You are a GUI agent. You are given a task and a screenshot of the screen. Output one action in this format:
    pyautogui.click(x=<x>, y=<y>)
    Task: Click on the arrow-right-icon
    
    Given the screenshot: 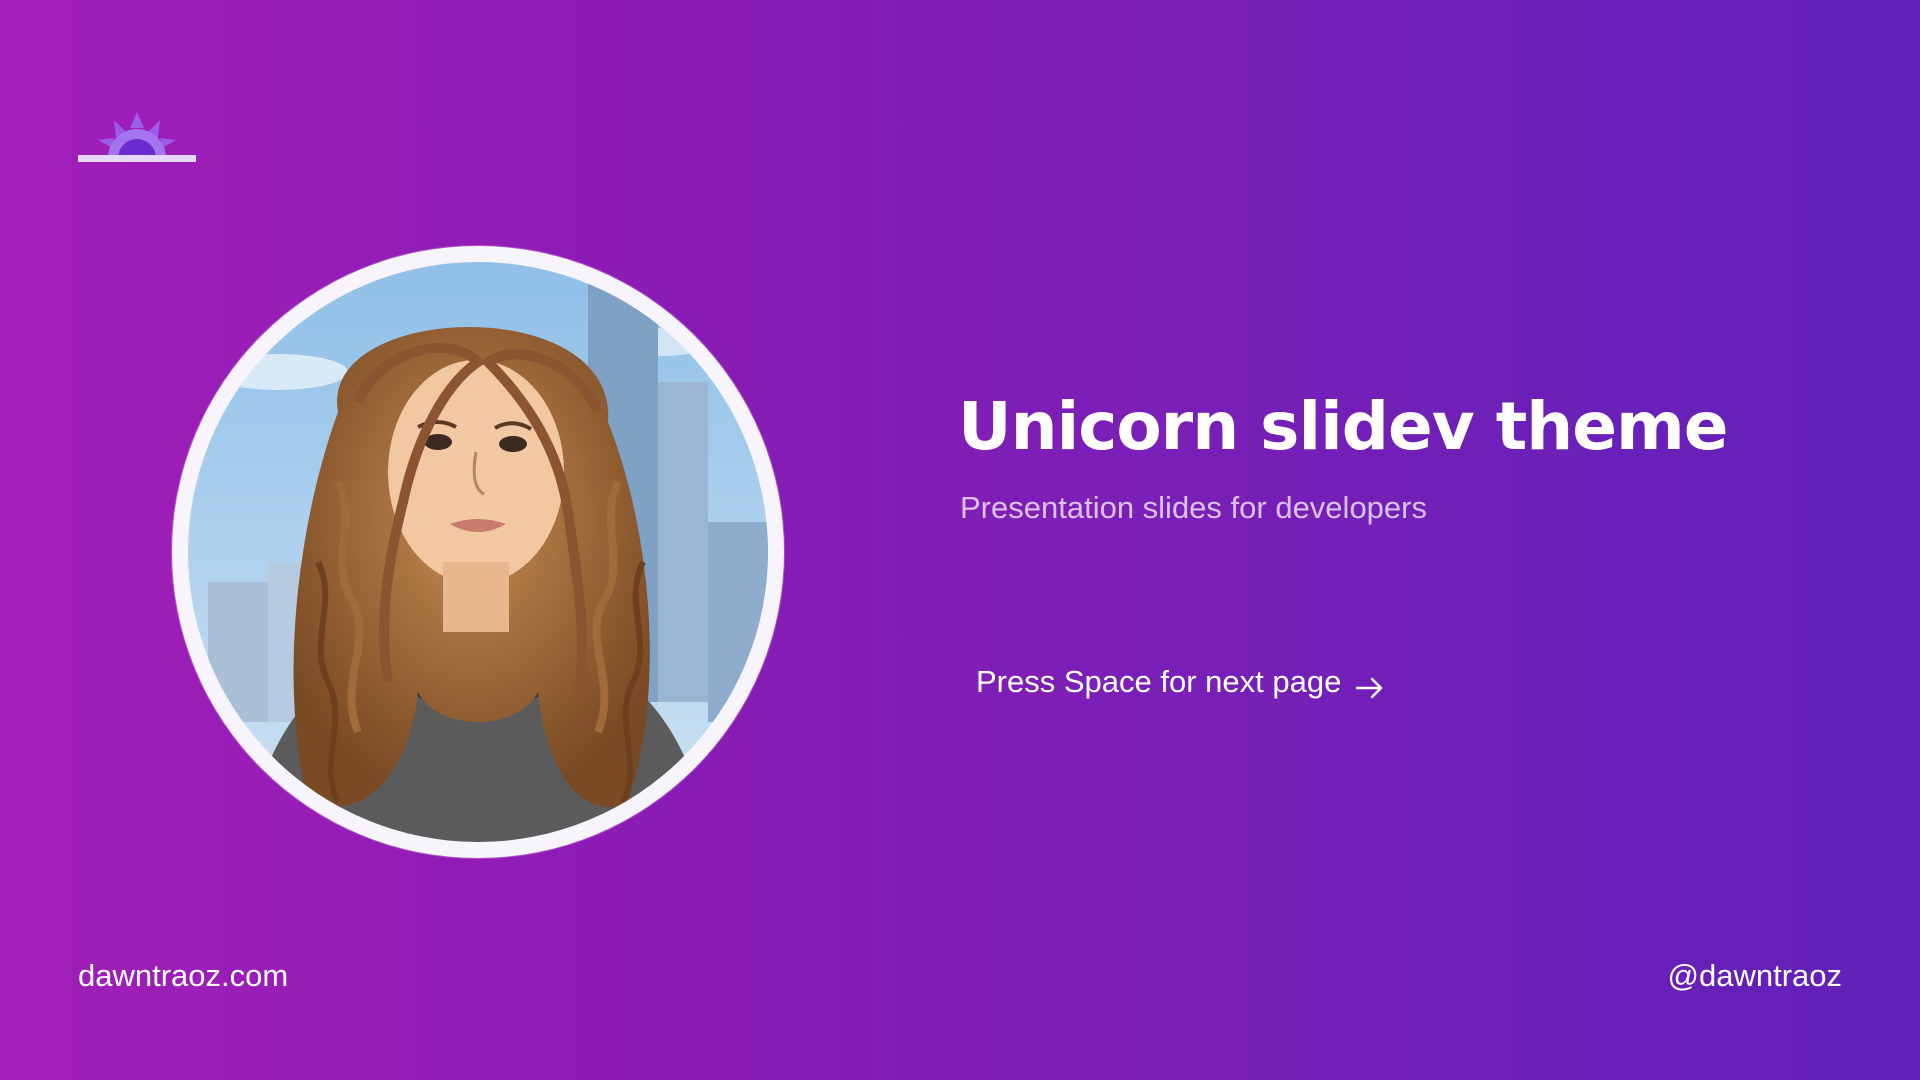 What is the action you would take?
    pyautogui.click(x=1370, y=685)
    